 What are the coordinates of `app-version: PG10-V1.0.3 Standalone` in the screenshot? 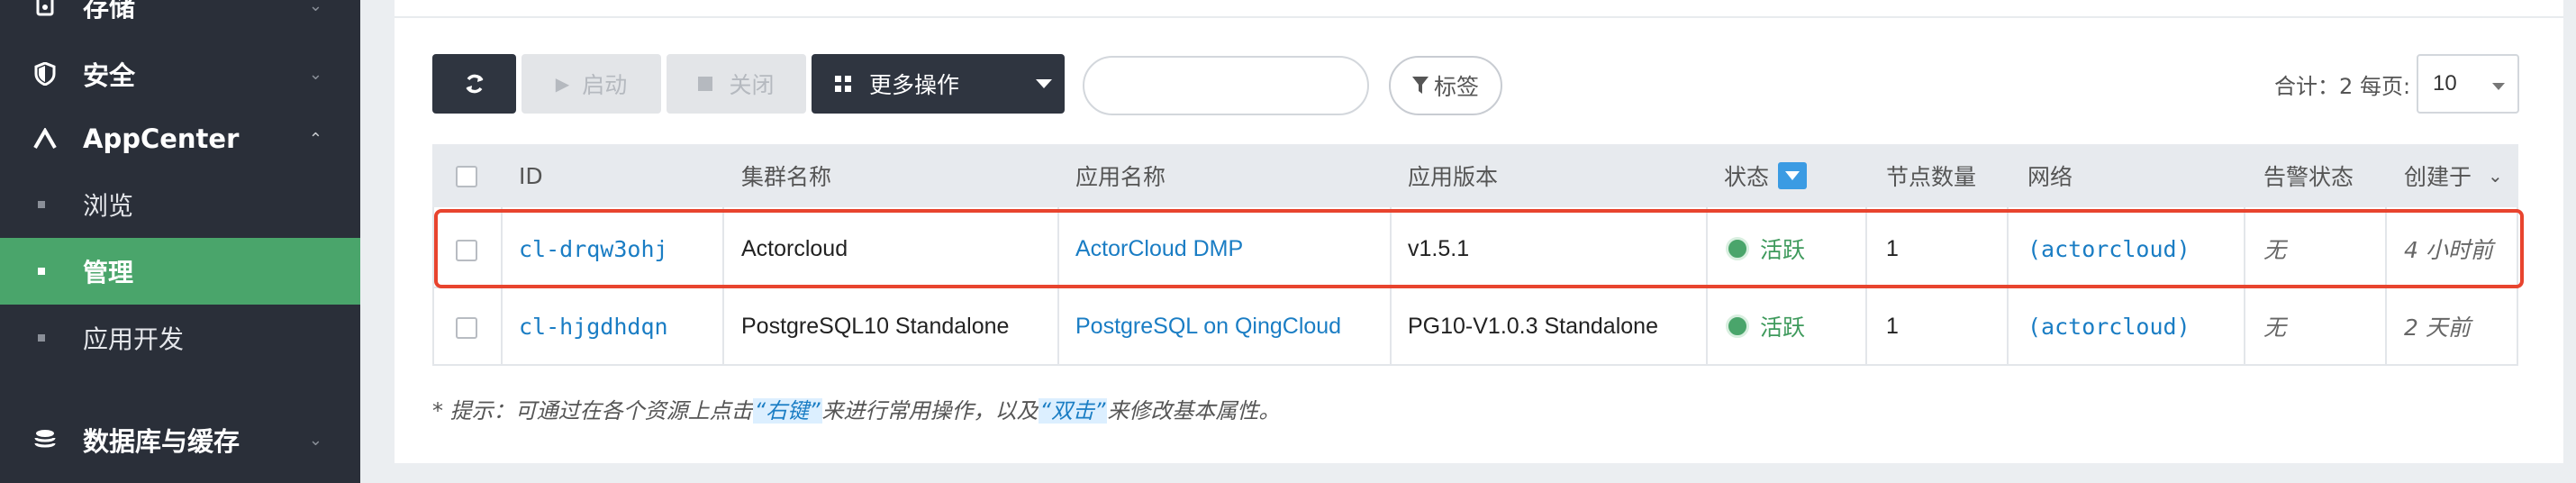 It's located at (1533, 326).